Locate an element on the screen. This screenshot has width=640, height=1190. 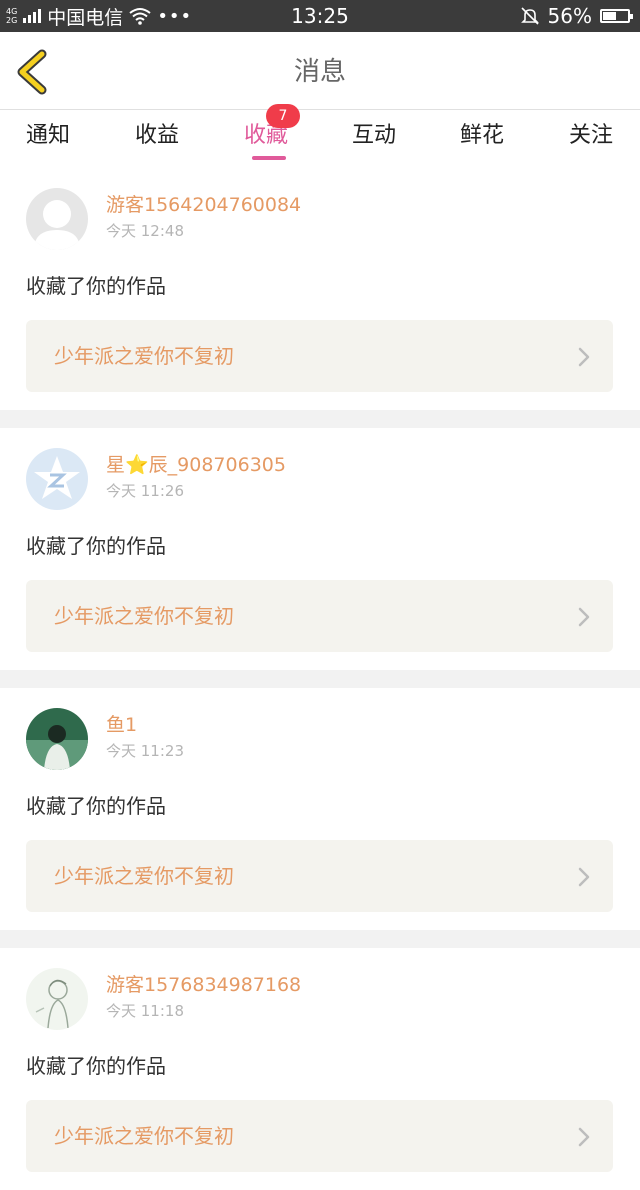
battery-percent: 56% is located at coordinates (569, 16).